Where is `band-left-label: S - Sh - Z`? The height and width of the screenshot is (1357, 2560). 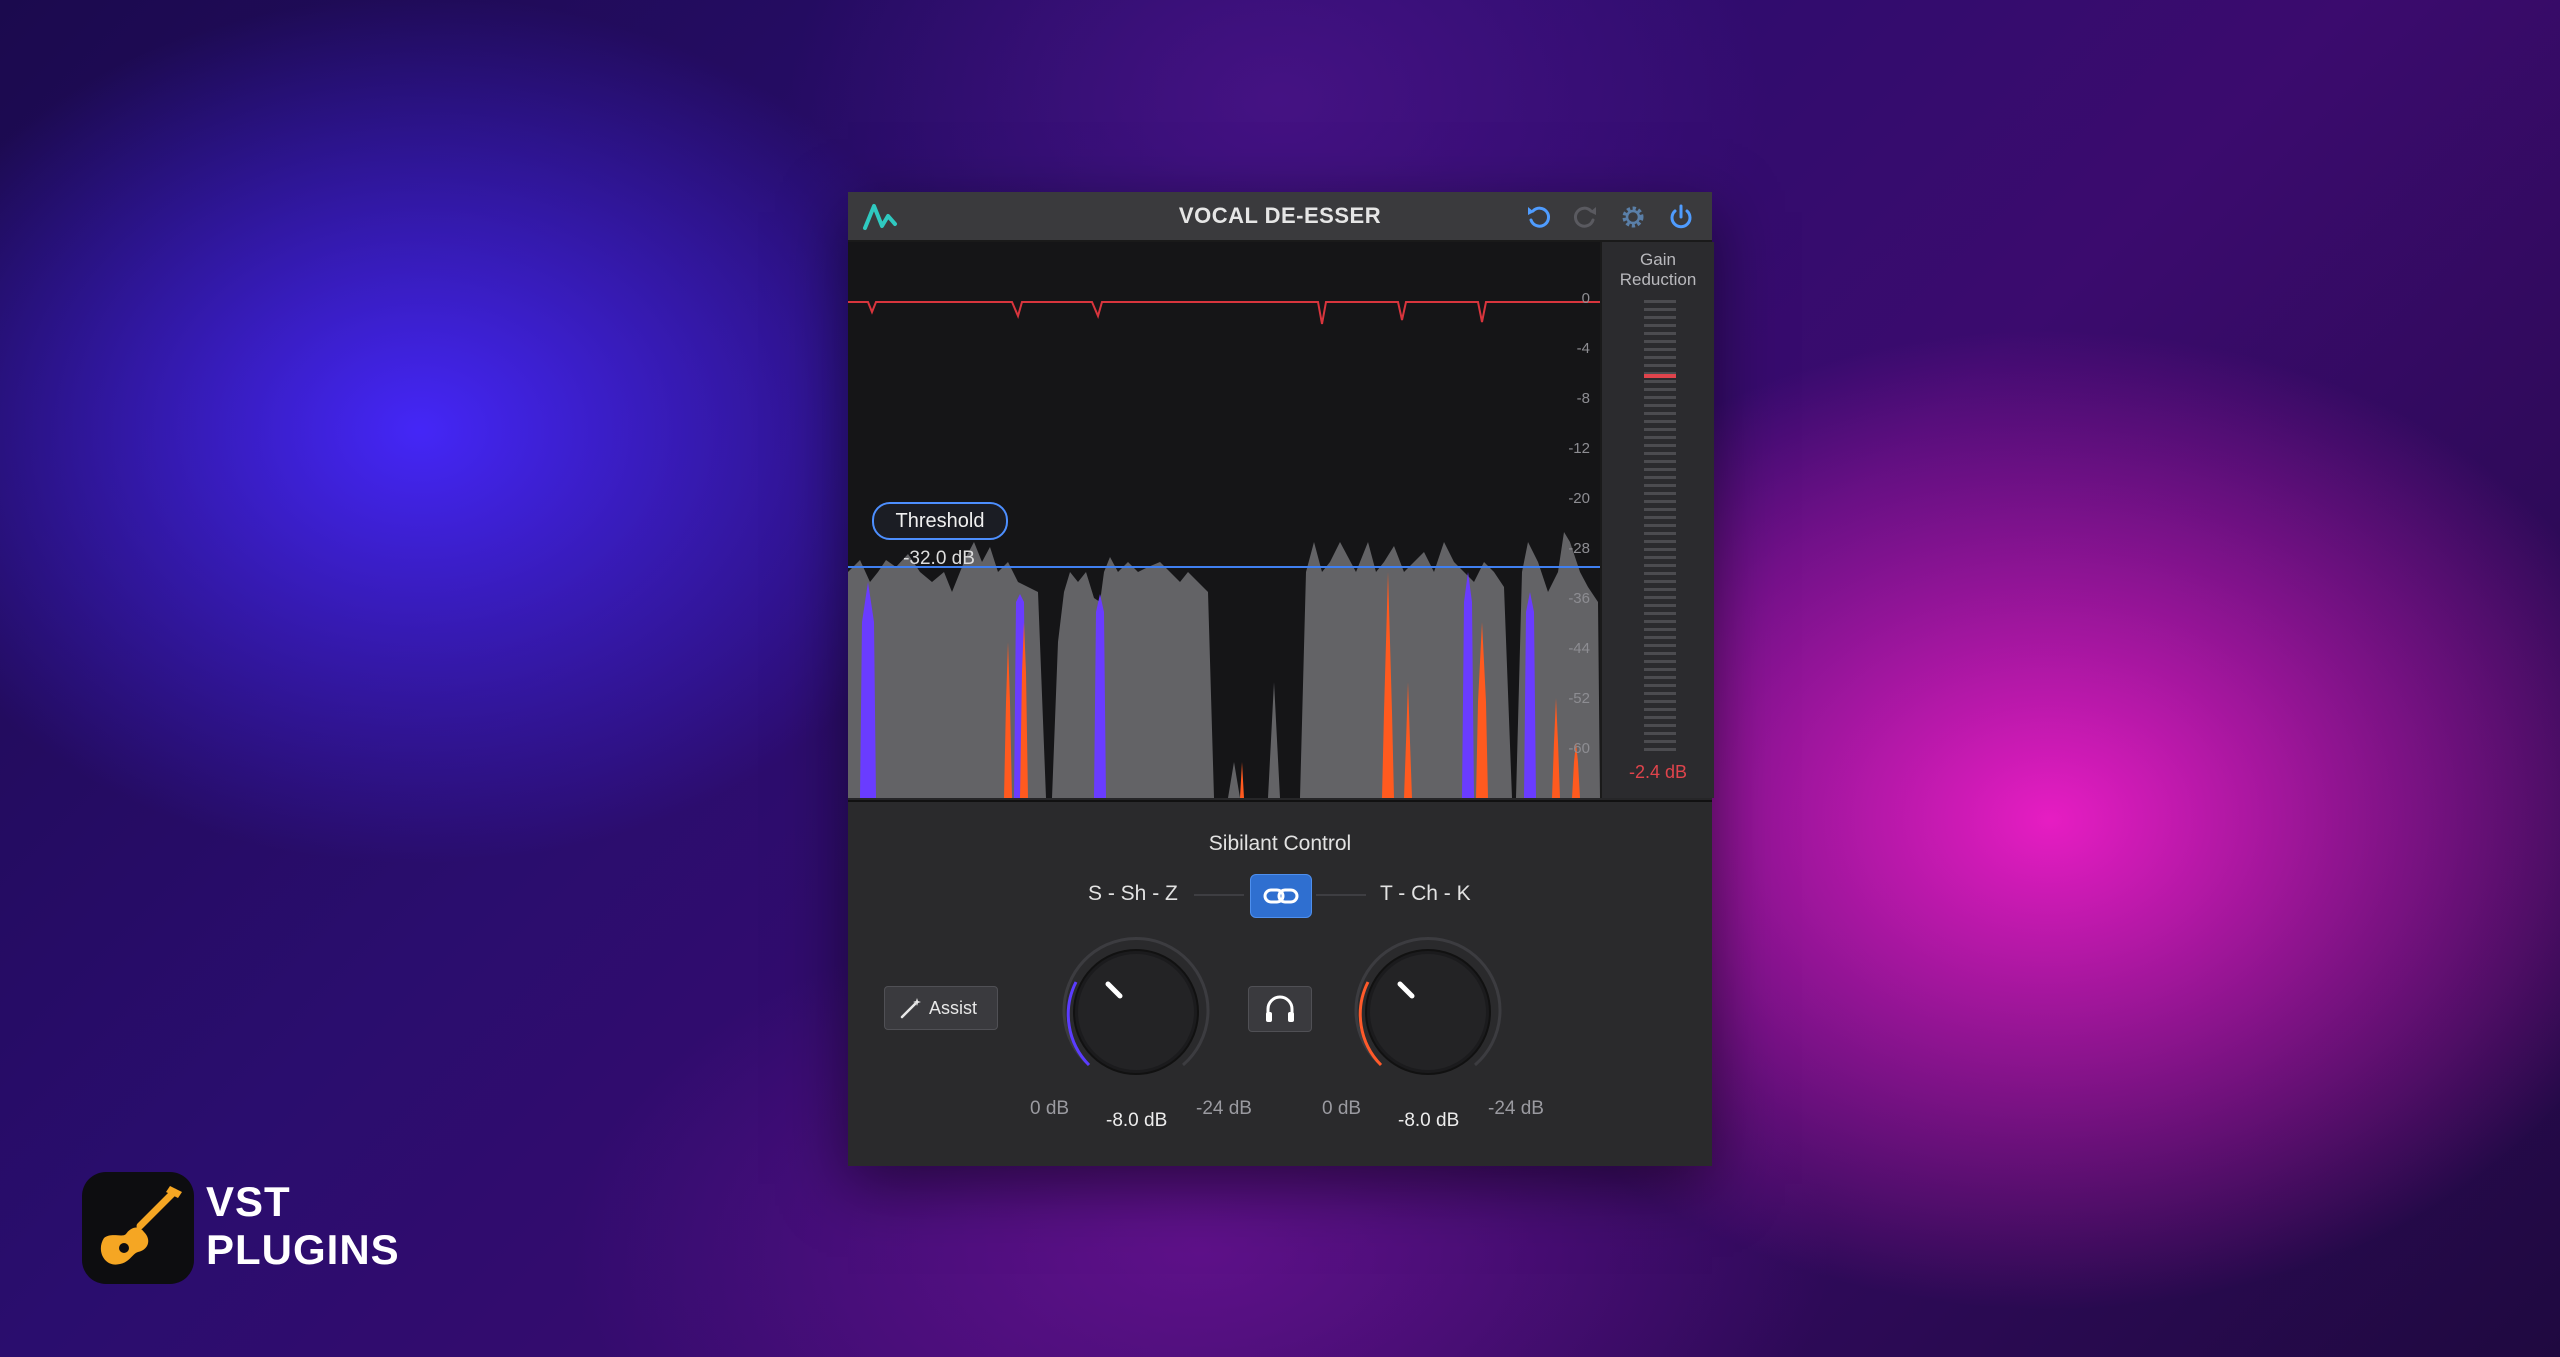 band-left-label: S - Sh - Z is located at coordinates (1133, 893).